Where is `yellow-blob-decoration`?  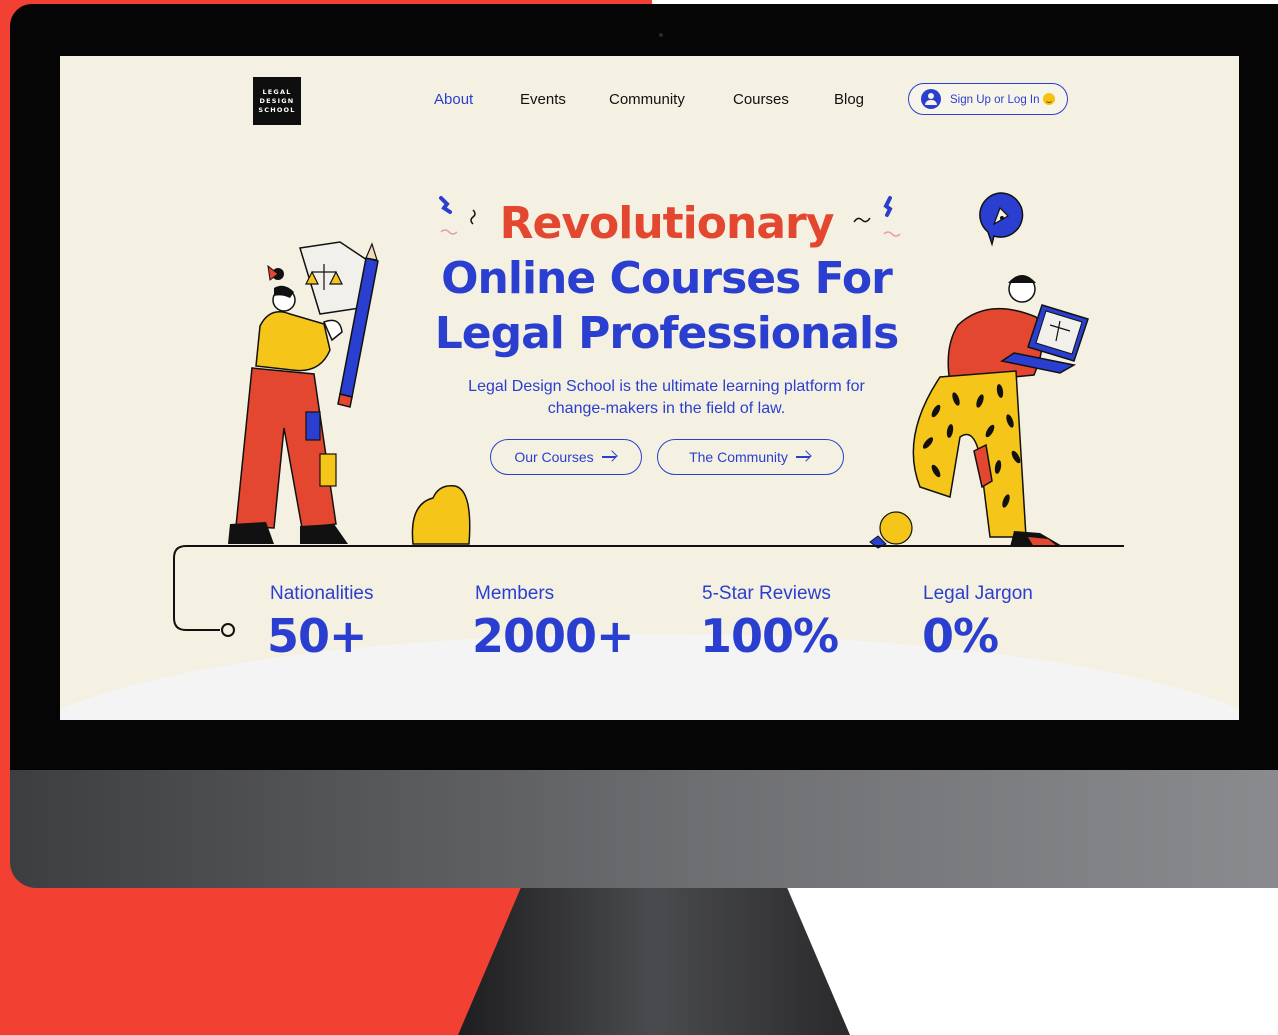
yellow-blob-decoration is located at coordinates (441, 515).